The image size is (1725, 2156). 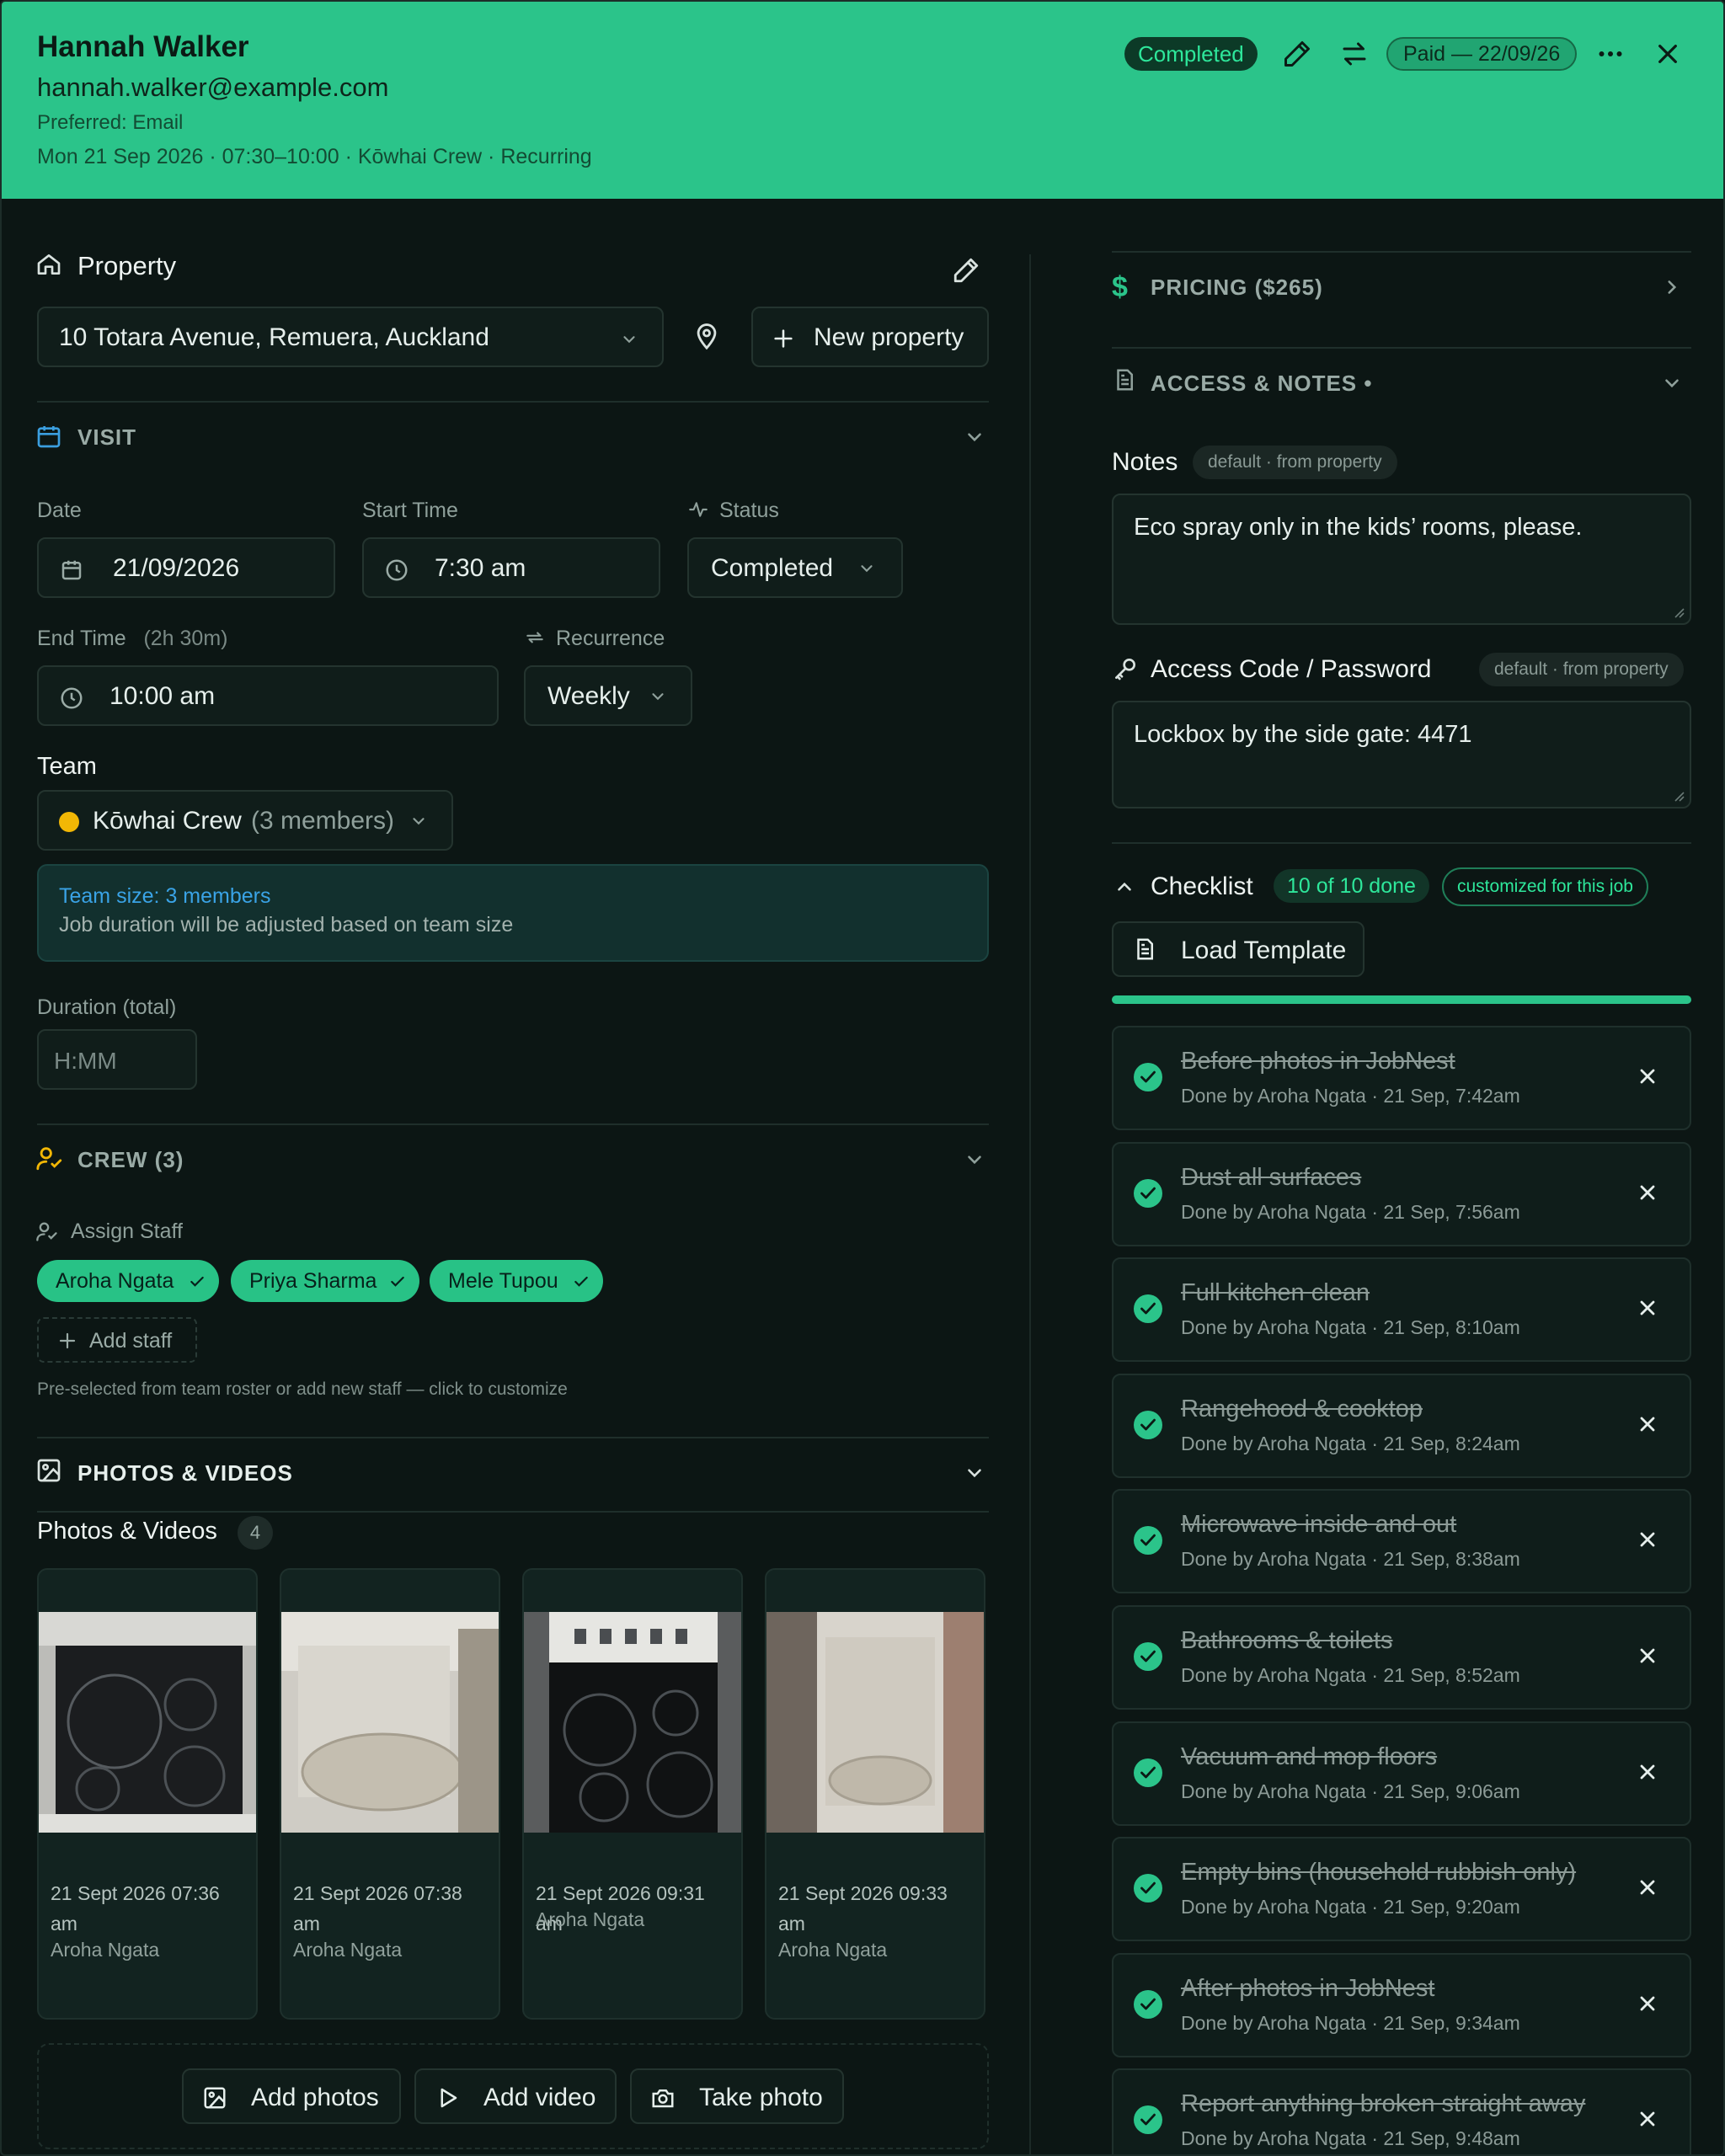 I want to click on duration-placeholder: H:MM, so click(x=85, y=1061).